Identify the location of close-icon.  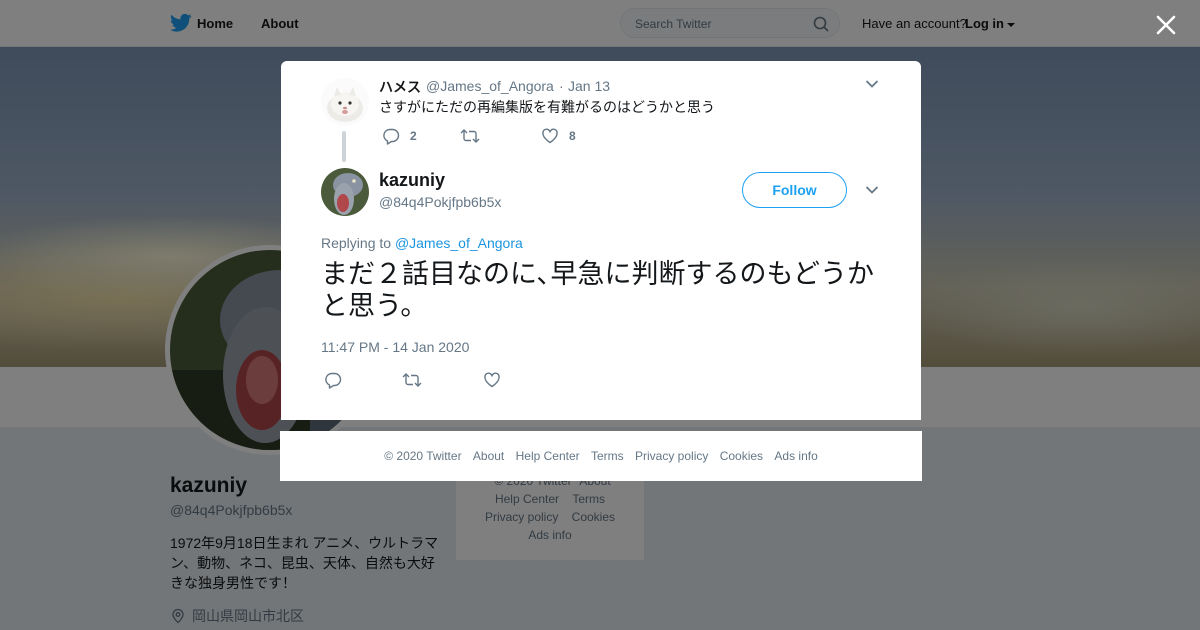
(1166, 25).